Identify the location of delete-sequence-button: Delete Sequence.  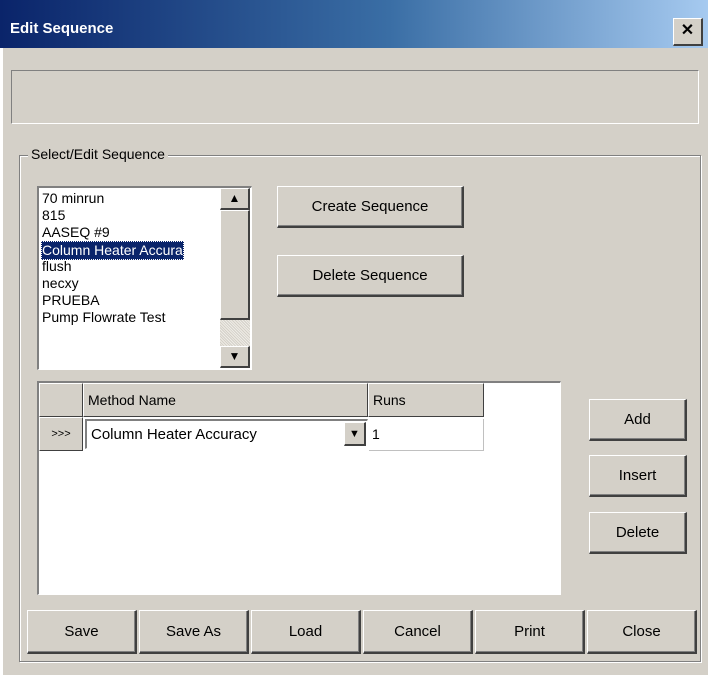
(370, 276).